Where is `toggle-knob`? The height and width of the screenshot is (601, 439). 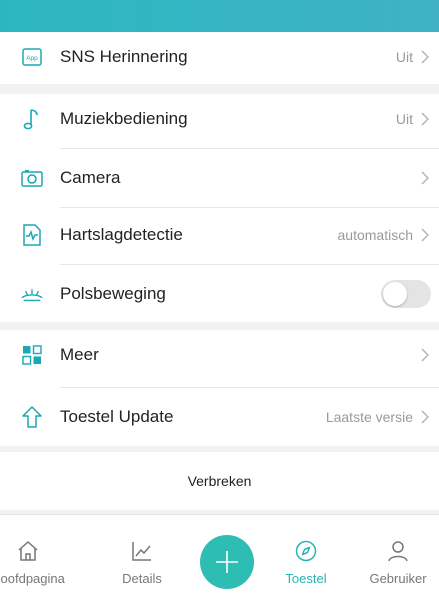 toggle-knob is located at coordinates (395, 294).